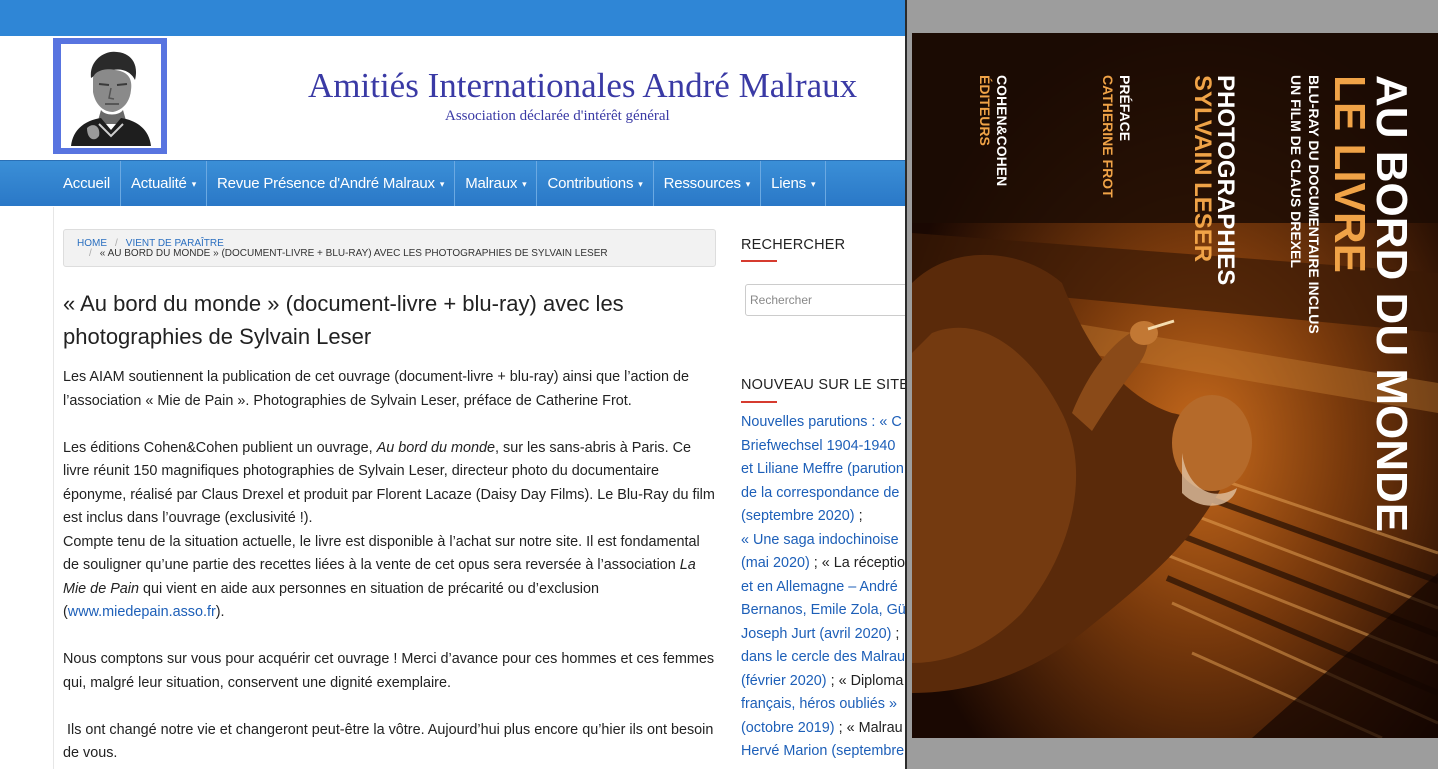 The width and height of the screenshot is (1438, 769). I want to click on news-link: Briefwechsel 1904-1940, so click(818, 446).